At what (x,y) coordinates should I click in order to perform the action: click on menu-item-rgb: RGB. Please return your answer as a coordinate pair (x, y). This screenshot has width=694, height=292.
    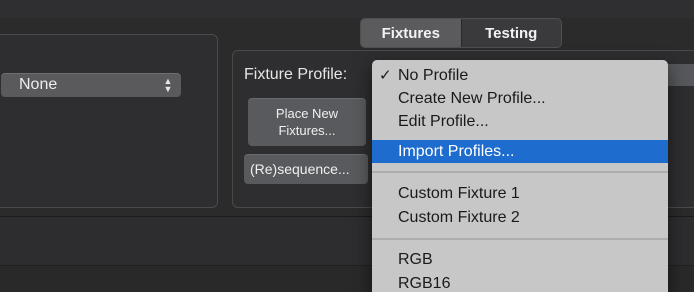
    Looking at the image, I should click on (520, 259).